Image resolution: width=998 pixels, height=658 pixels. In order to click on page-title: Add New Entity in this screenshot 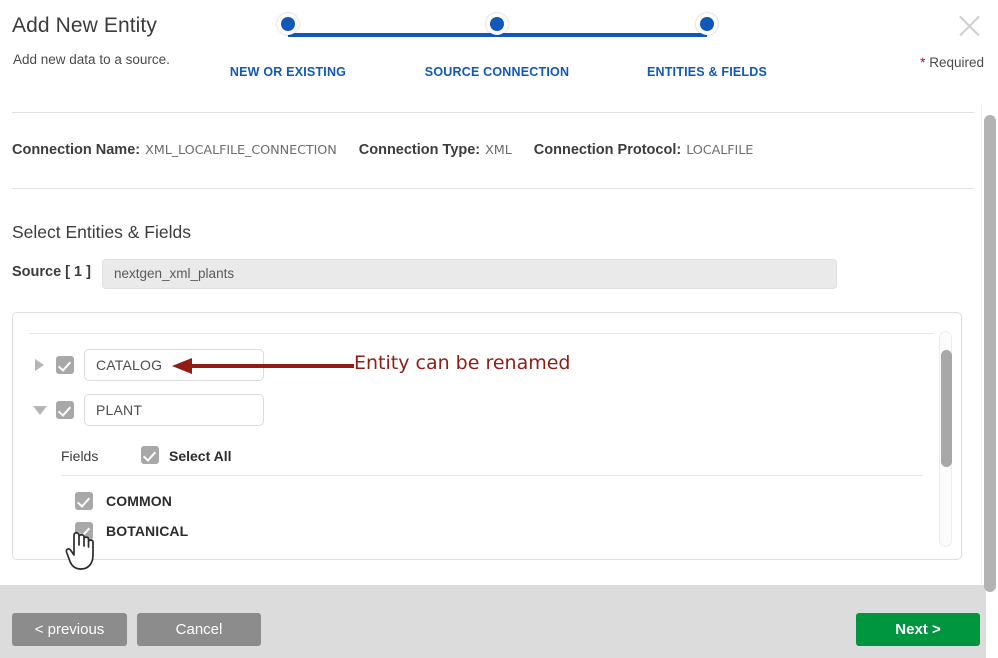, I will do `click(84, 25)`.